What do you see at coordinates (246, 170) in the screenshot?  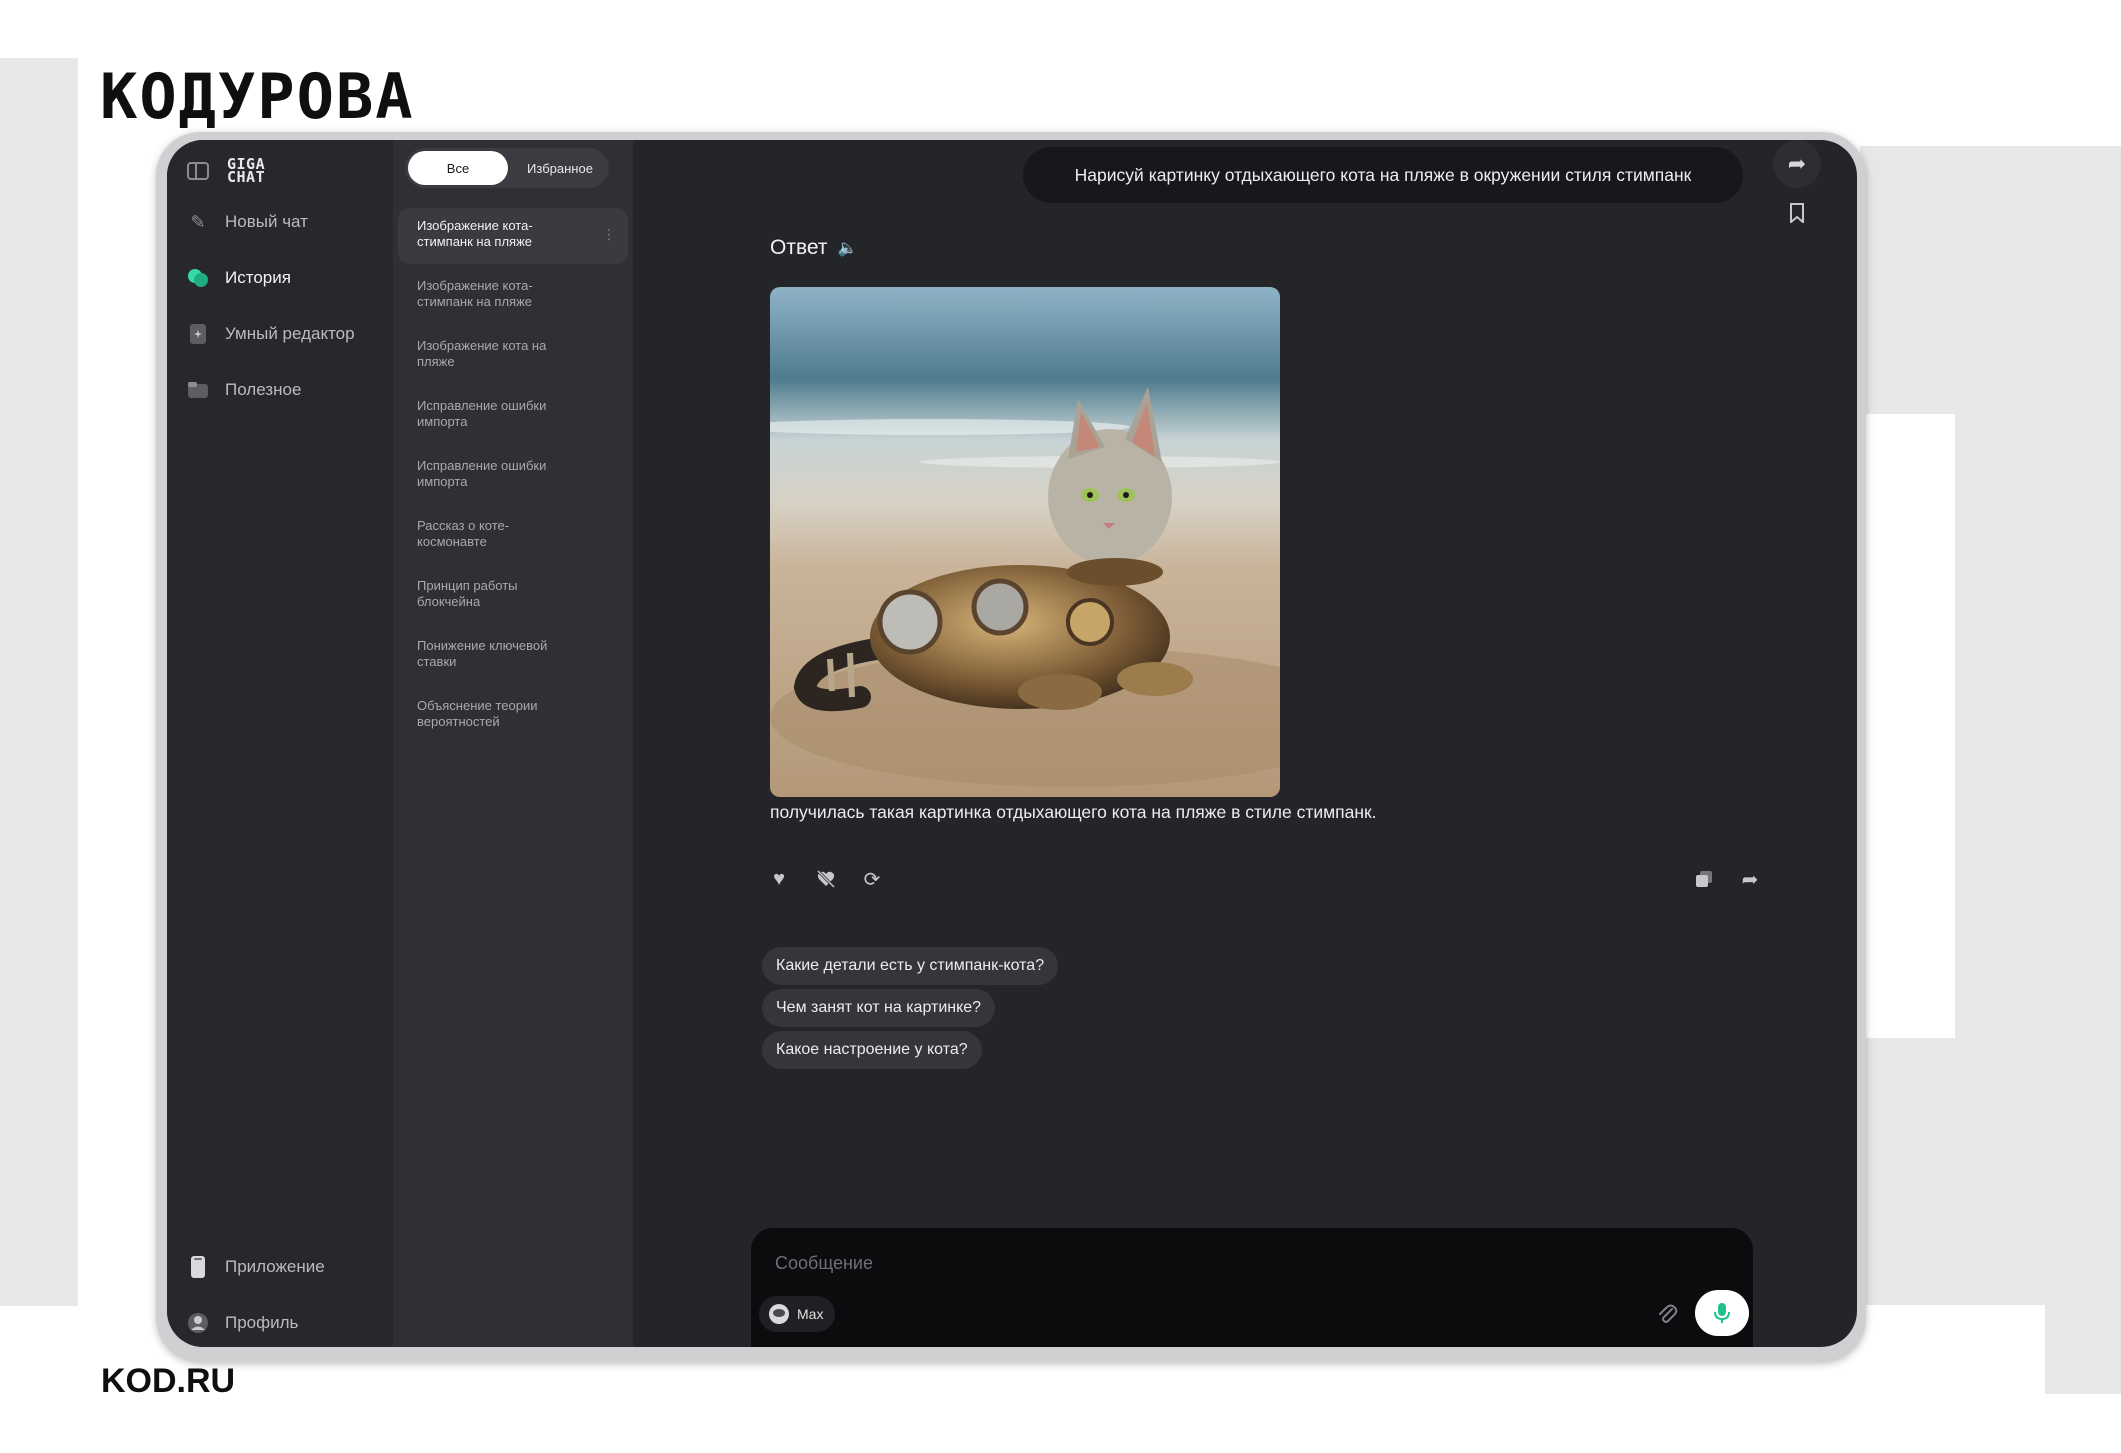 I see `app-logo: GIGA CHAT` at bounding box center [246, 170].